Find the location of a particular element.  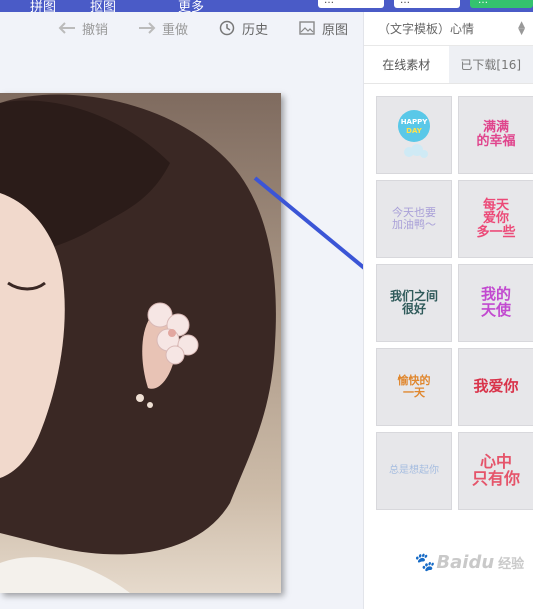

sticker-item: 心中 只有你 is located at coordinates (495, 471).